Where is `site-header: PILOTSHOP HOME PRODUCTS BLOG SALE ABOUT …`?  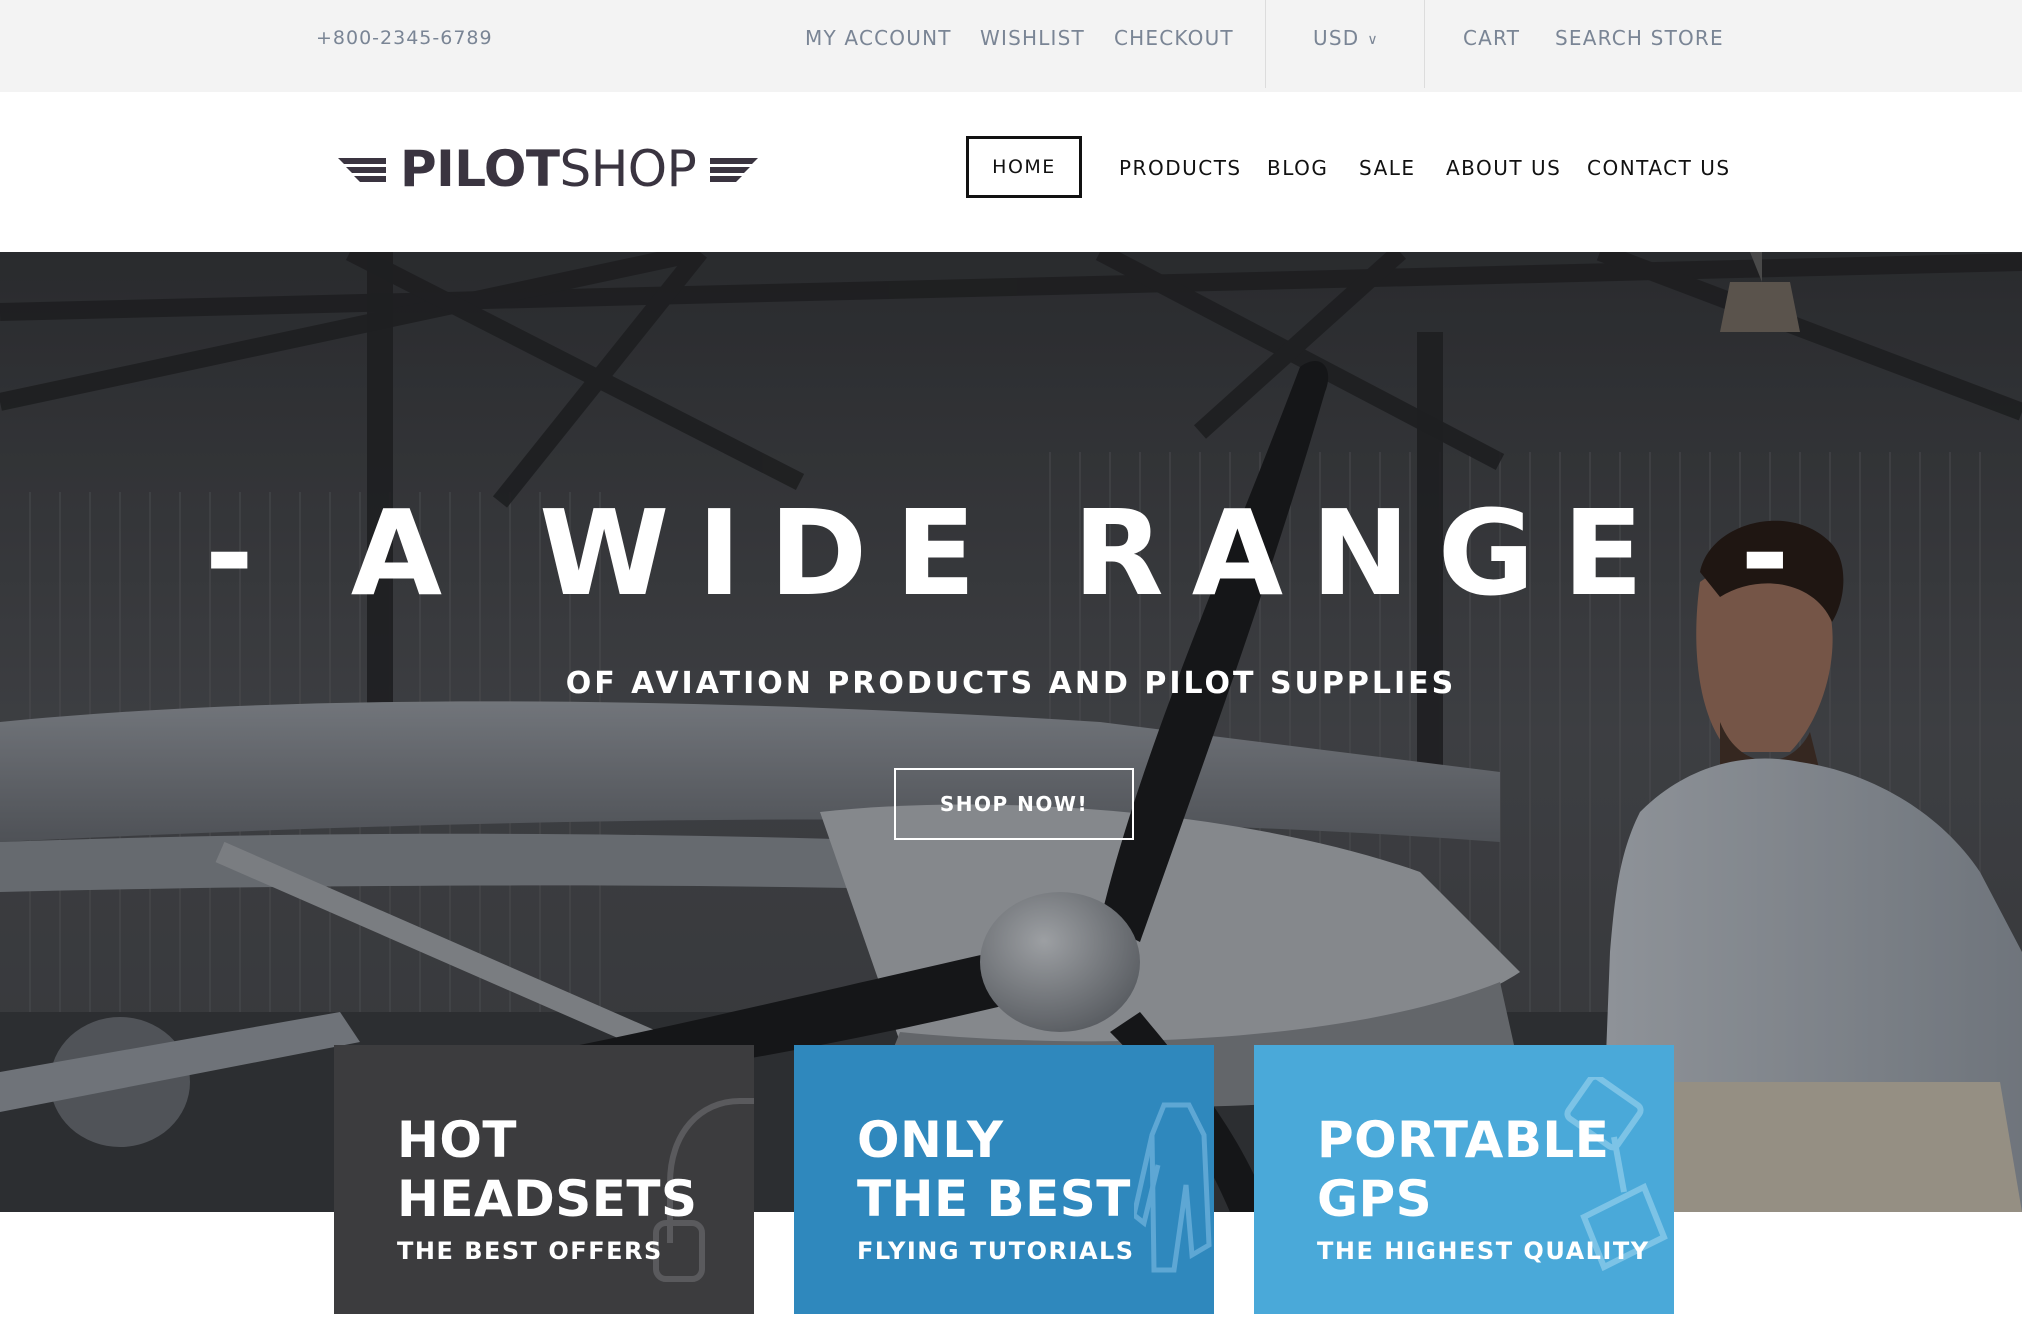
site-header: PILOTSHOP HOME PRODUCTS BLOG SALE ABOUT … is located at coordinates (1011, 172).